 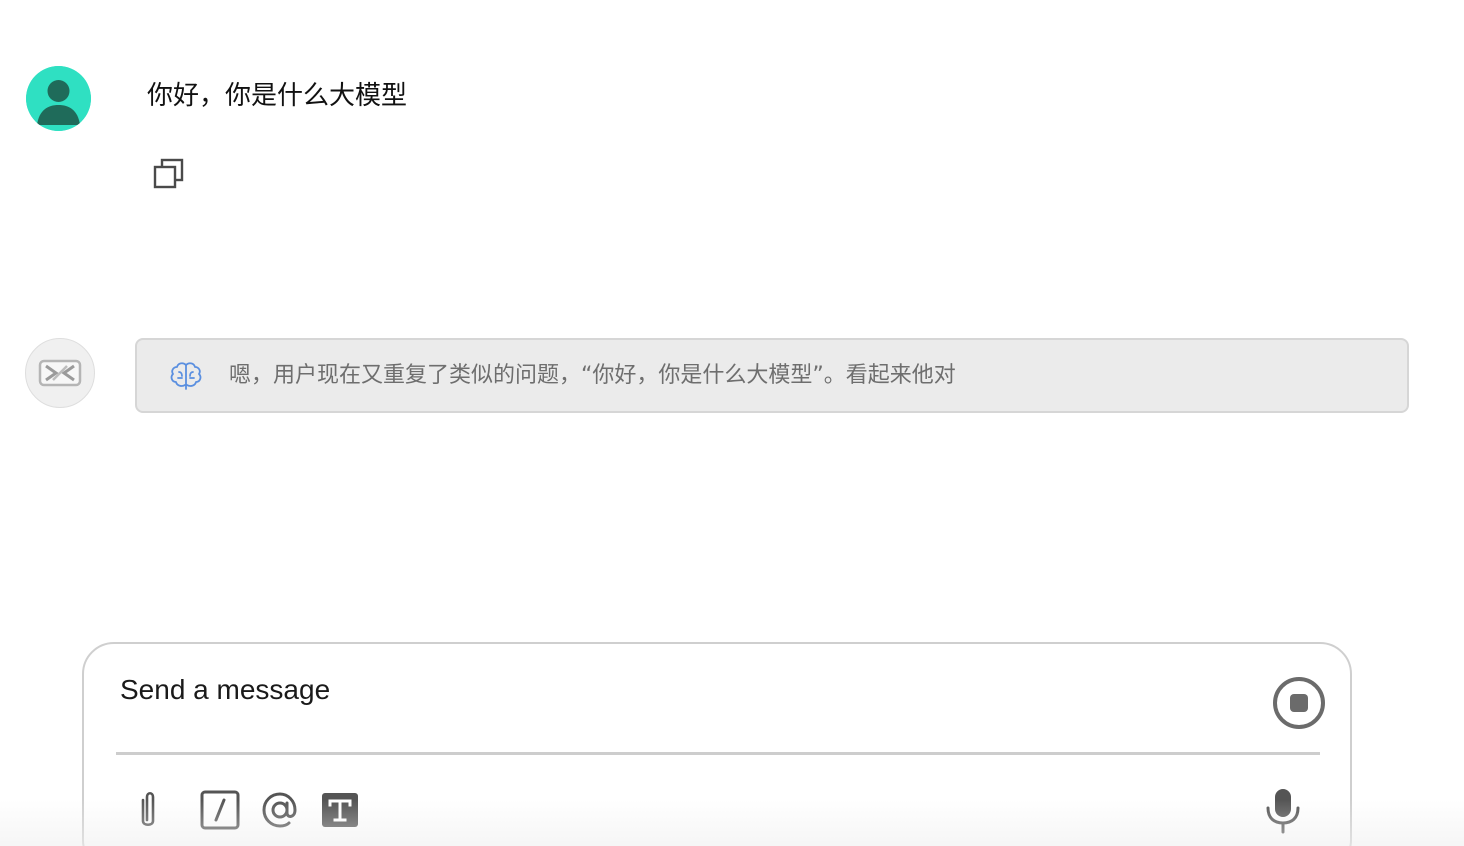 I want to click on copy-button, so click(x=169, y=174).